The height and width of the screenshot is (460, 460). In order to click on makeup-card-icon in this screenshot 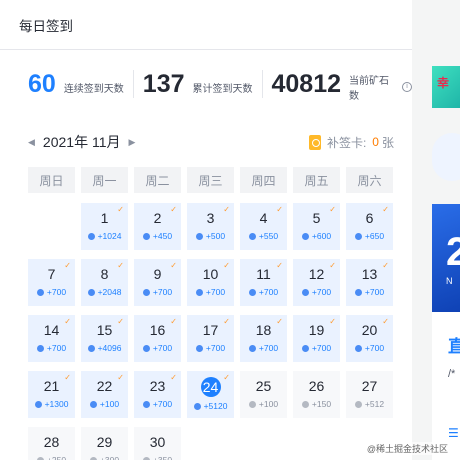, I will do `click(314, 142)`.